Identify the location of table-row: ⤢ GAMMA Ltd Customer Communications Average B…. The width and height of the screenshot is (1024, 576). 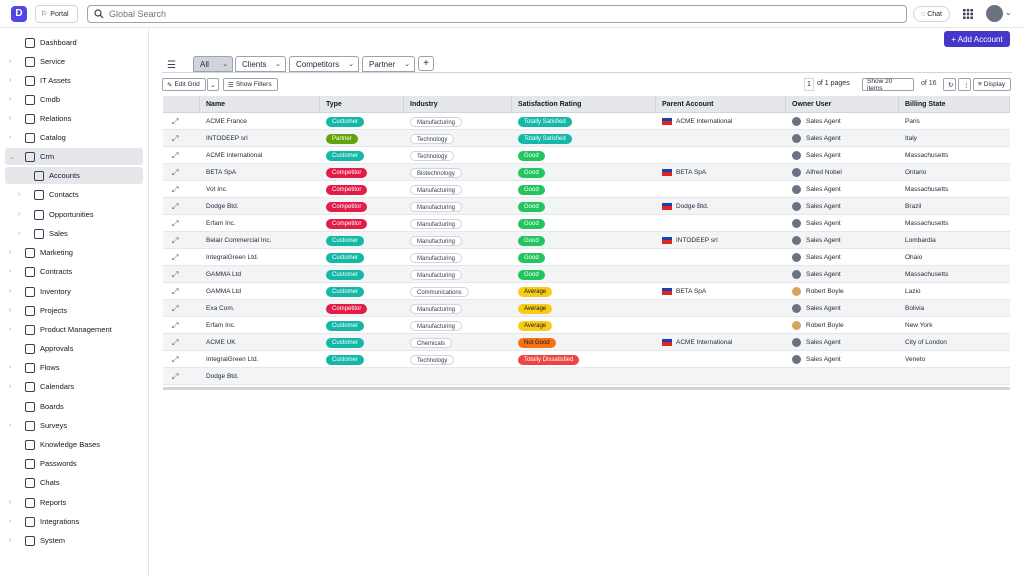
(586, 291).